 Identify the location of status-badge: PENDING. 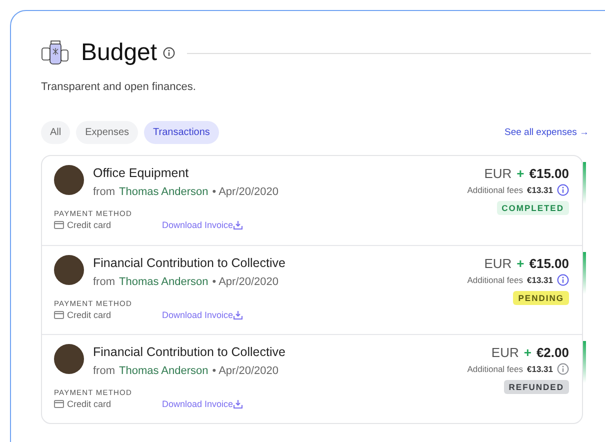
(541, 298).